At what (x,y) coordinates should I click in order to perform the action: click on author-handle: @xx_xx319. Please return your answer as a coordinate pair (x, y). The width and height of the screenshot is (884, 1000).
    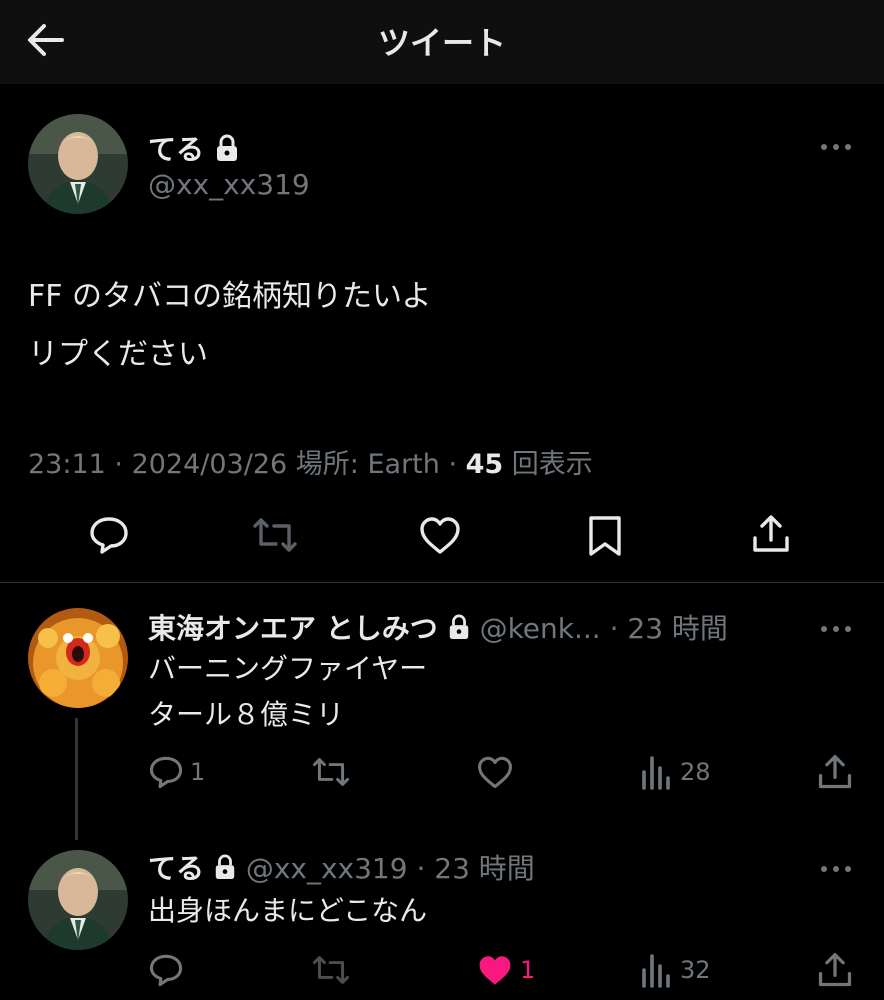
    Looking at the image, I should click on (229, 184).